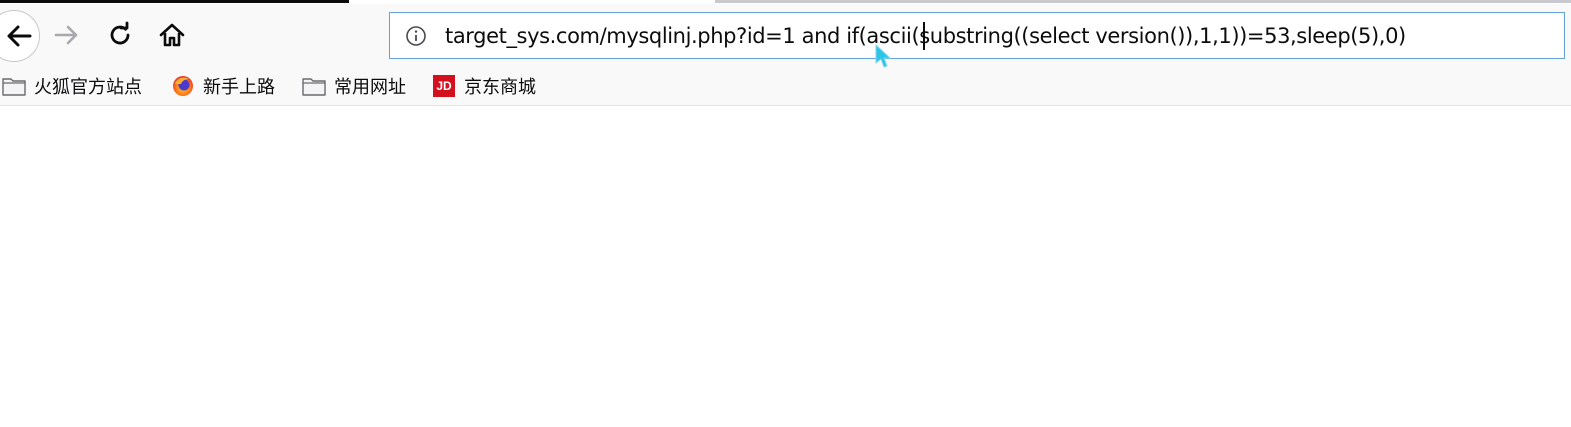 This screenshot has height=427, width=1571. I want to click on reload-icon, so click(120, 33).